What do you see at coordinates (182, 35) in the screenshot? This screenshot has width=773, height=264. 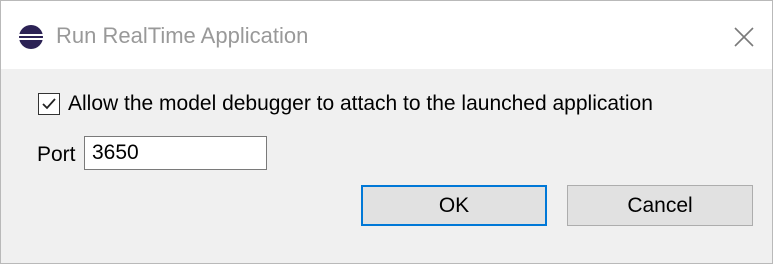 I see `window-title: Run RealTime Application` at bounding box center [182, 35].